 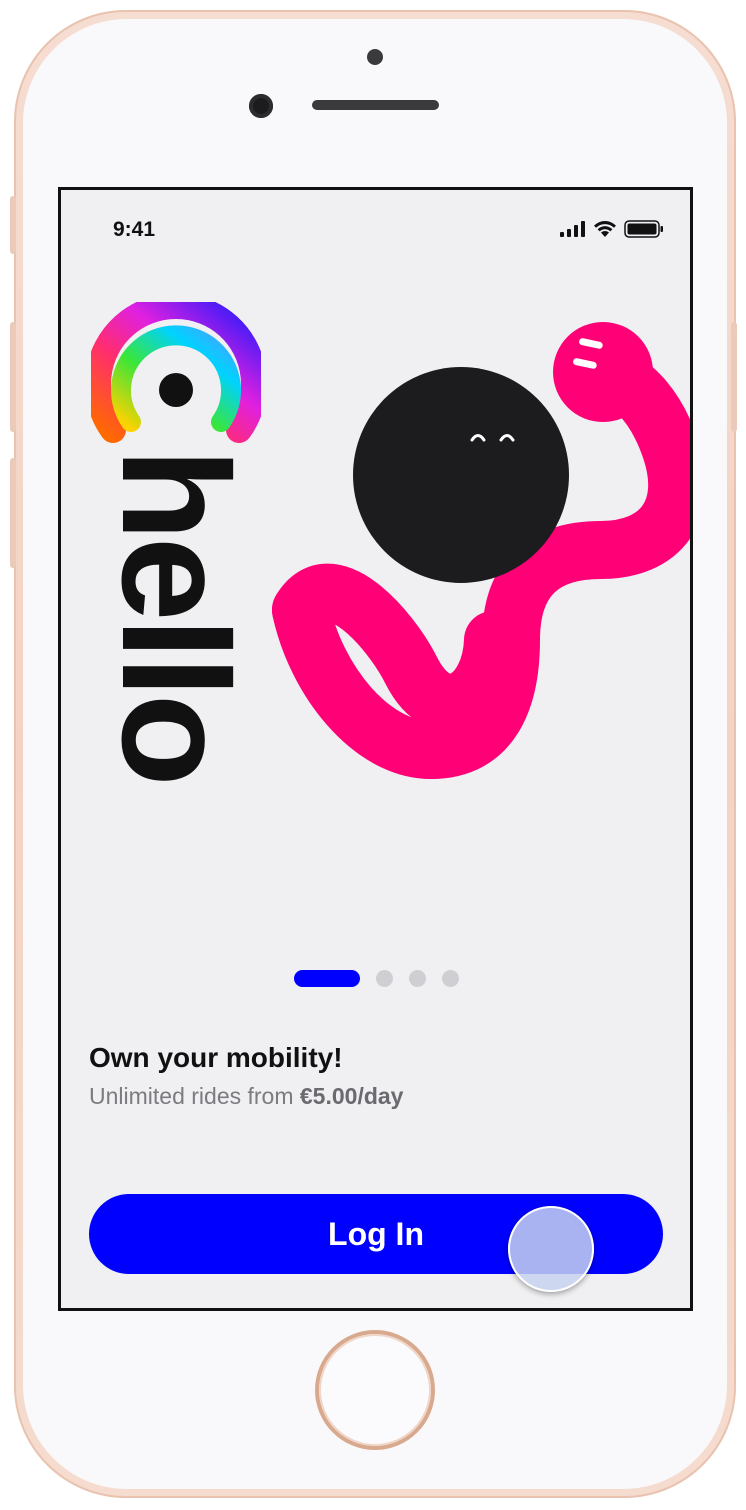 What do you see at coordinates (134, 229) in the screenshot?
I see `status-time: 9:41` at bounding box center [134, 229].